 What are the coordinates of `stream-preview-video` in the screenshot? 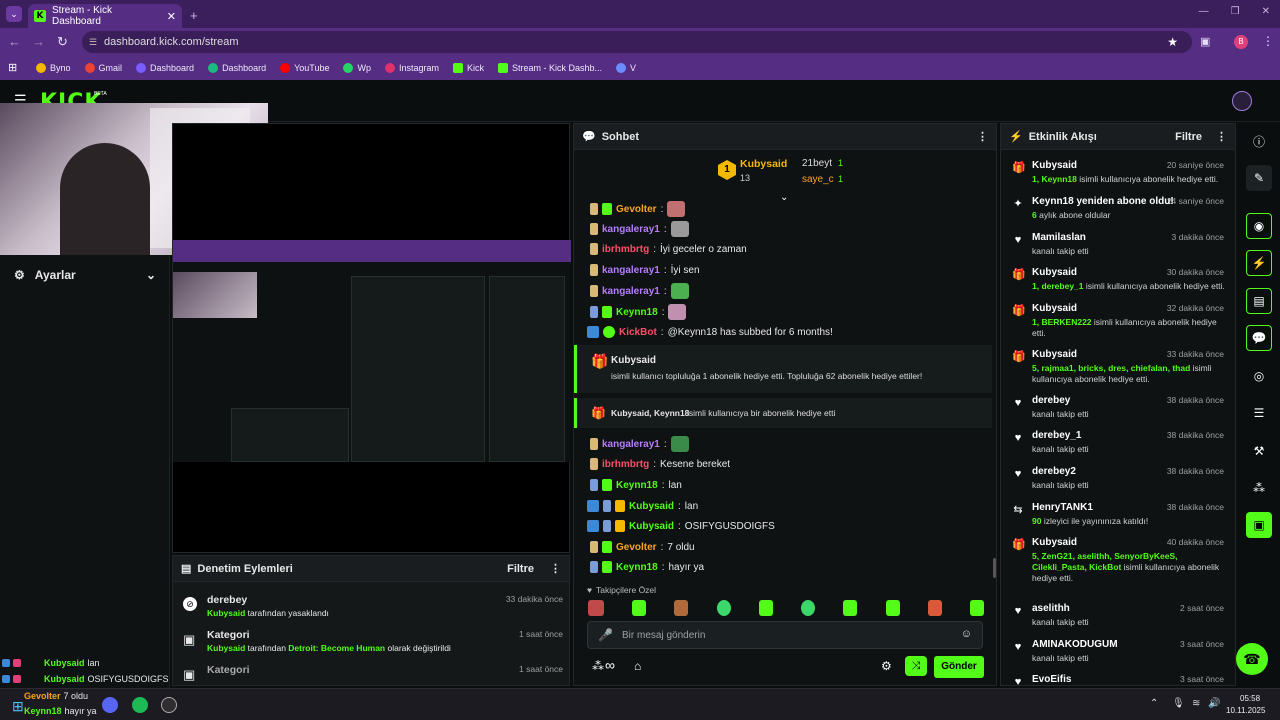 It's located at (372, 351).